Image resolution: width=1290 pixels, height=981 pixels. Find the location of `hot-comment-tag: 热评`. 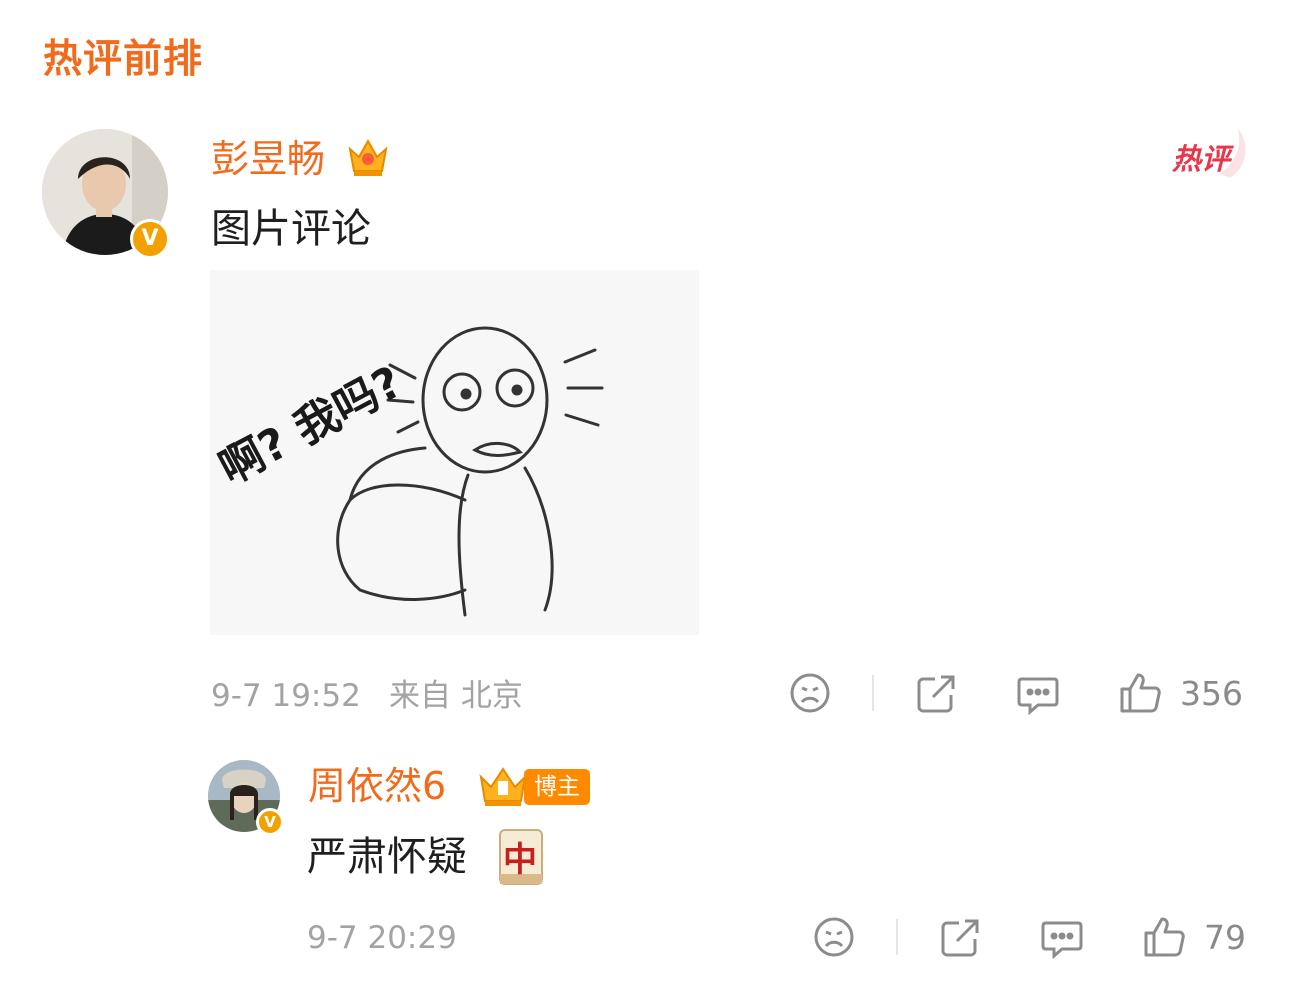

hot-comment-tag: 热评 is located at coordinates (1210, 154).